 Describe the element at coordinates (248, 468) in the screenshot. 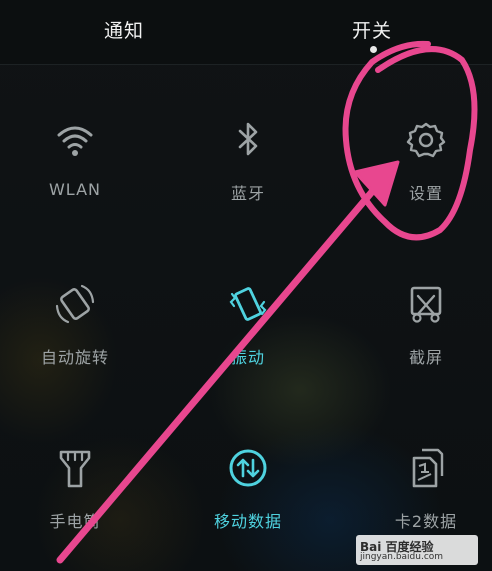

I see `mobile-data-icon` at that location.